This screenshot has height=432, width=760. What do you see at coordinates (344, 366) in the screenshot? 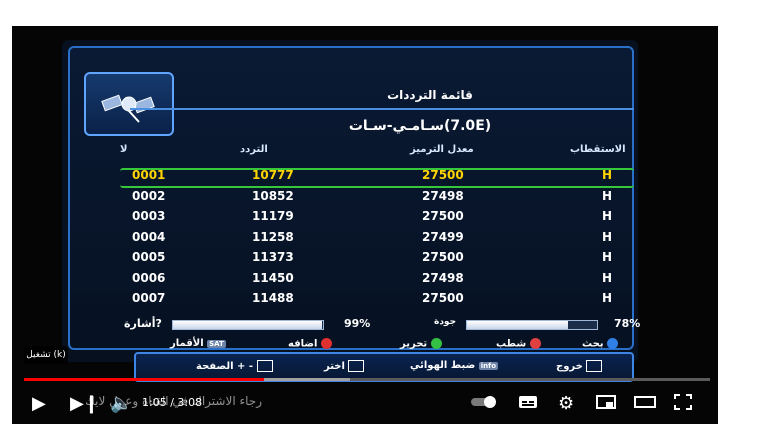
I see `footer-select: اختر` at bounding box center [344, 366].